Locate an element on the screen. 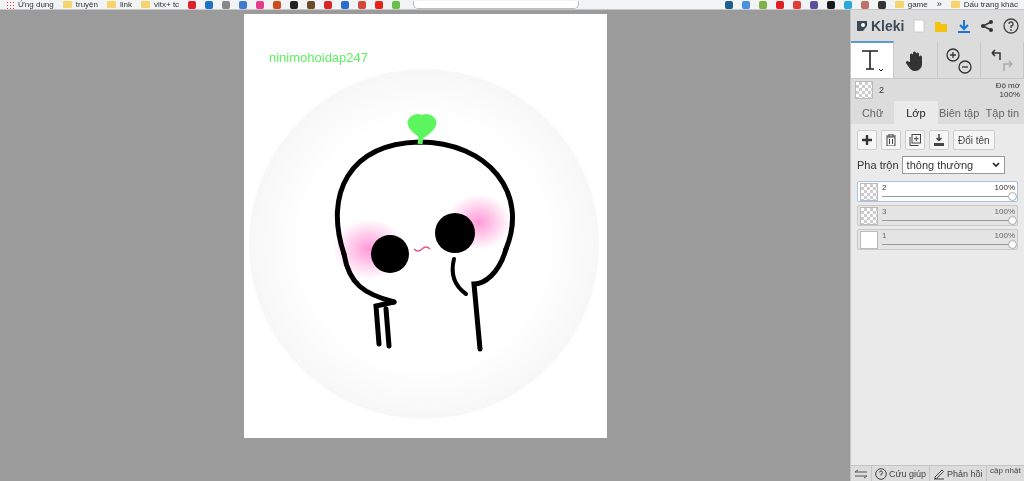 This screenshot has height=481, width=1024. merge-layer-button is located at coordinates (939, 140).